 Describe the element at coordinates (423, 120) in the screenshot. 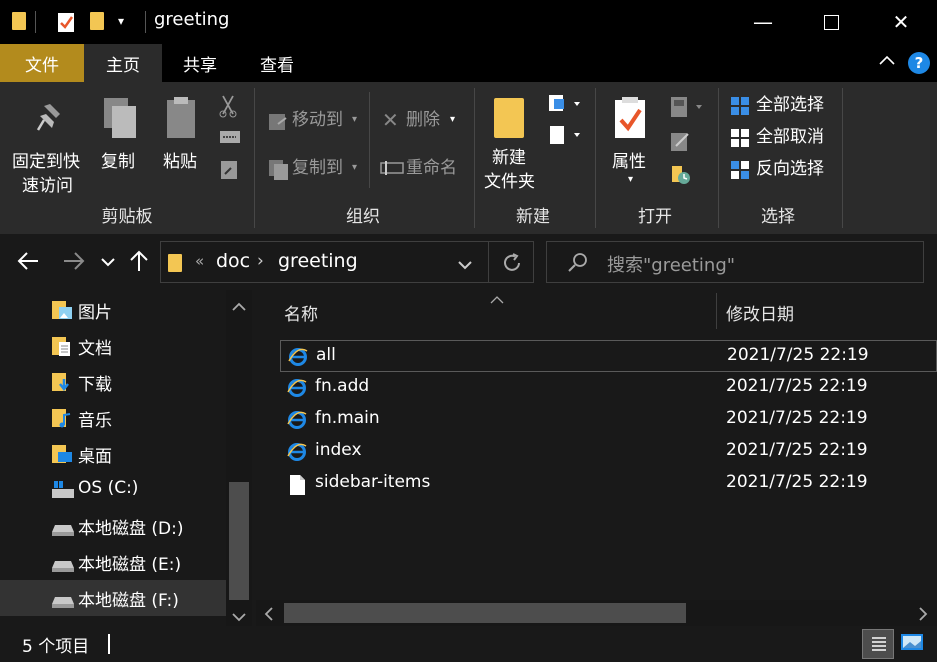

I see `delete-label: 删除` at that location.